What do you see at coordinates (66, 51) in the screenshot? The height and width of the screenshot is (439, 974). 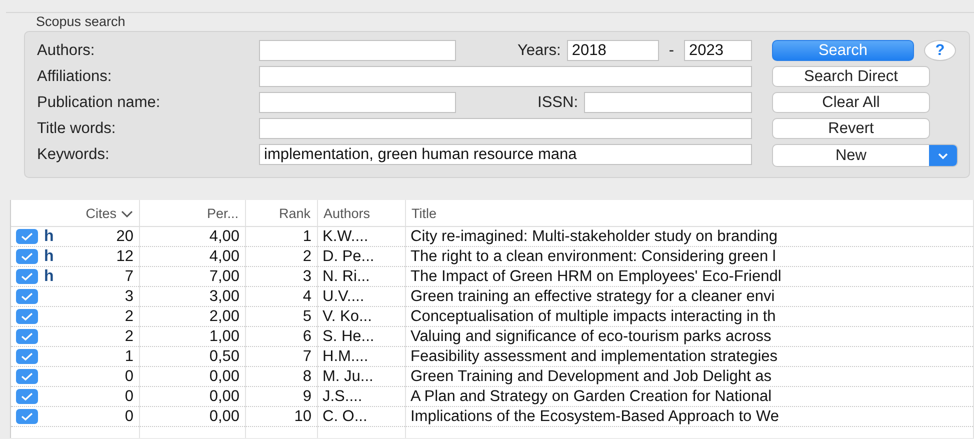 I see `field-label: Authors:` at bounding box center [66, 51].